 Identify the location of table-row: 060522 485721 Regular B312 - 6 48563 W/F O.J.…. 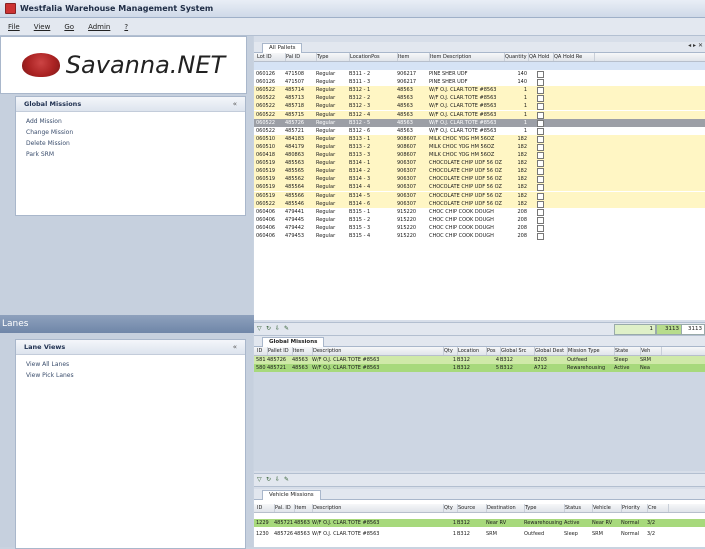
(479, 130).